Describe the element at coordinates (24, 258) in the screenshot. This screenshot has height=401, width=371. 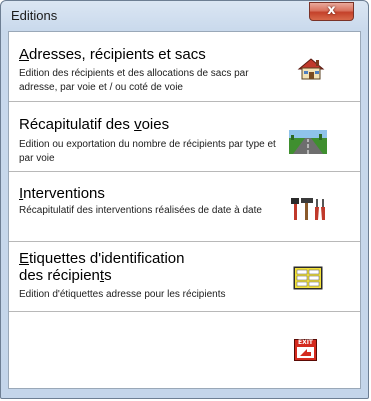
I see `heading-accelerator: E` at that location.